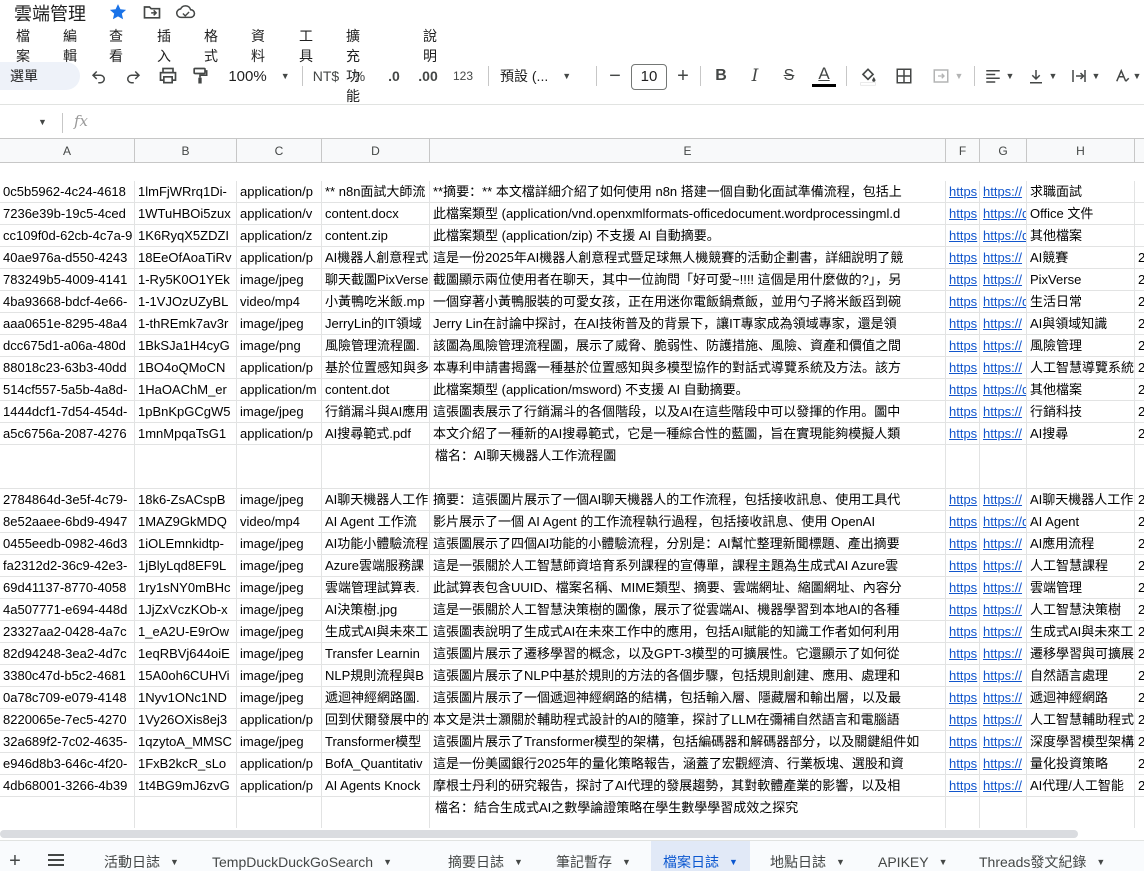 This screenshot has height=871, width=1144. Describe the element at coordinates (868, 76) in the screenshot. I see `fill-color-icon` at that location.